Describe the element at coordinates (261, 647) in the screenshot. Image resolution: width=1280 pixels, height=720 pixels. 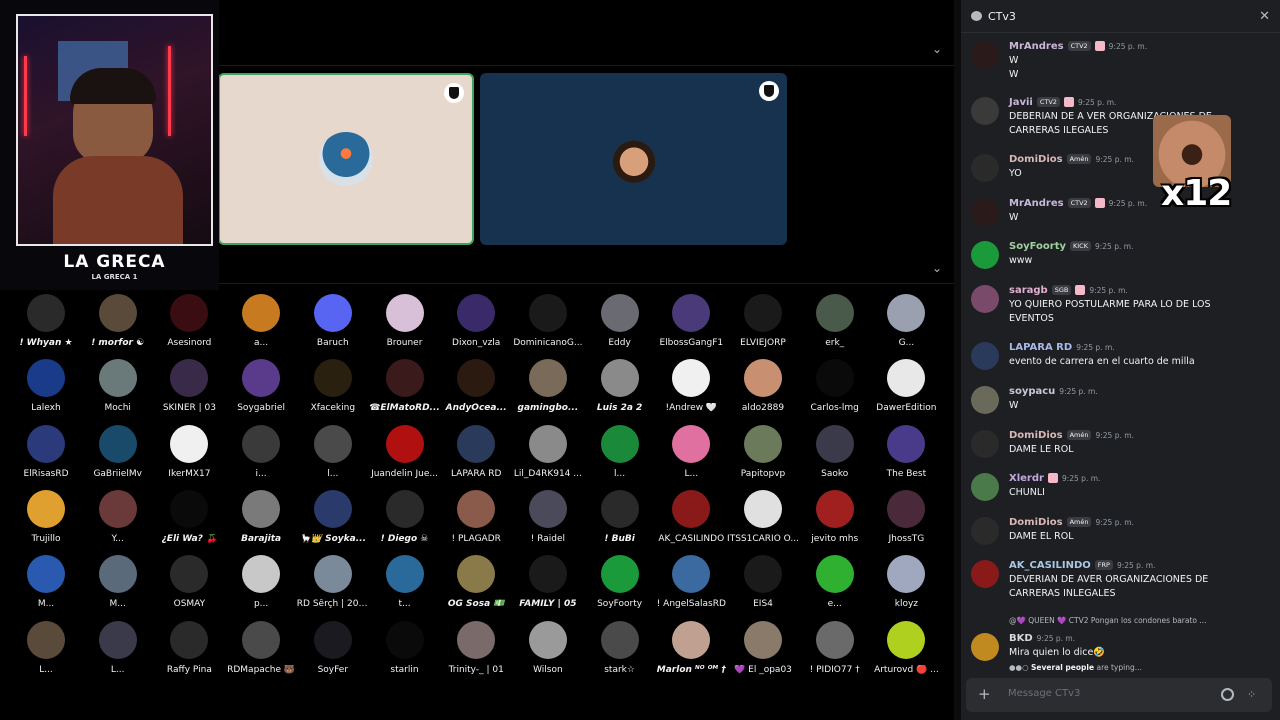
I see `member-tile: RDMapache 🐻` at that location.